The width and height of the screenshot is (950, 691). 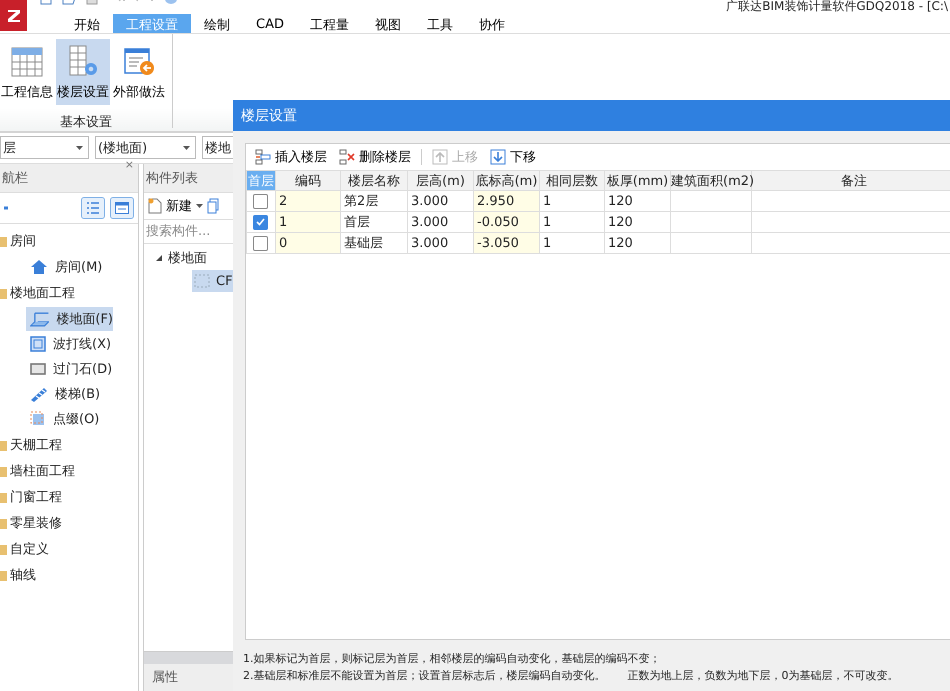 I want to click on tree-folder-label: 墙柱面工程, so click(x=42, y=471).